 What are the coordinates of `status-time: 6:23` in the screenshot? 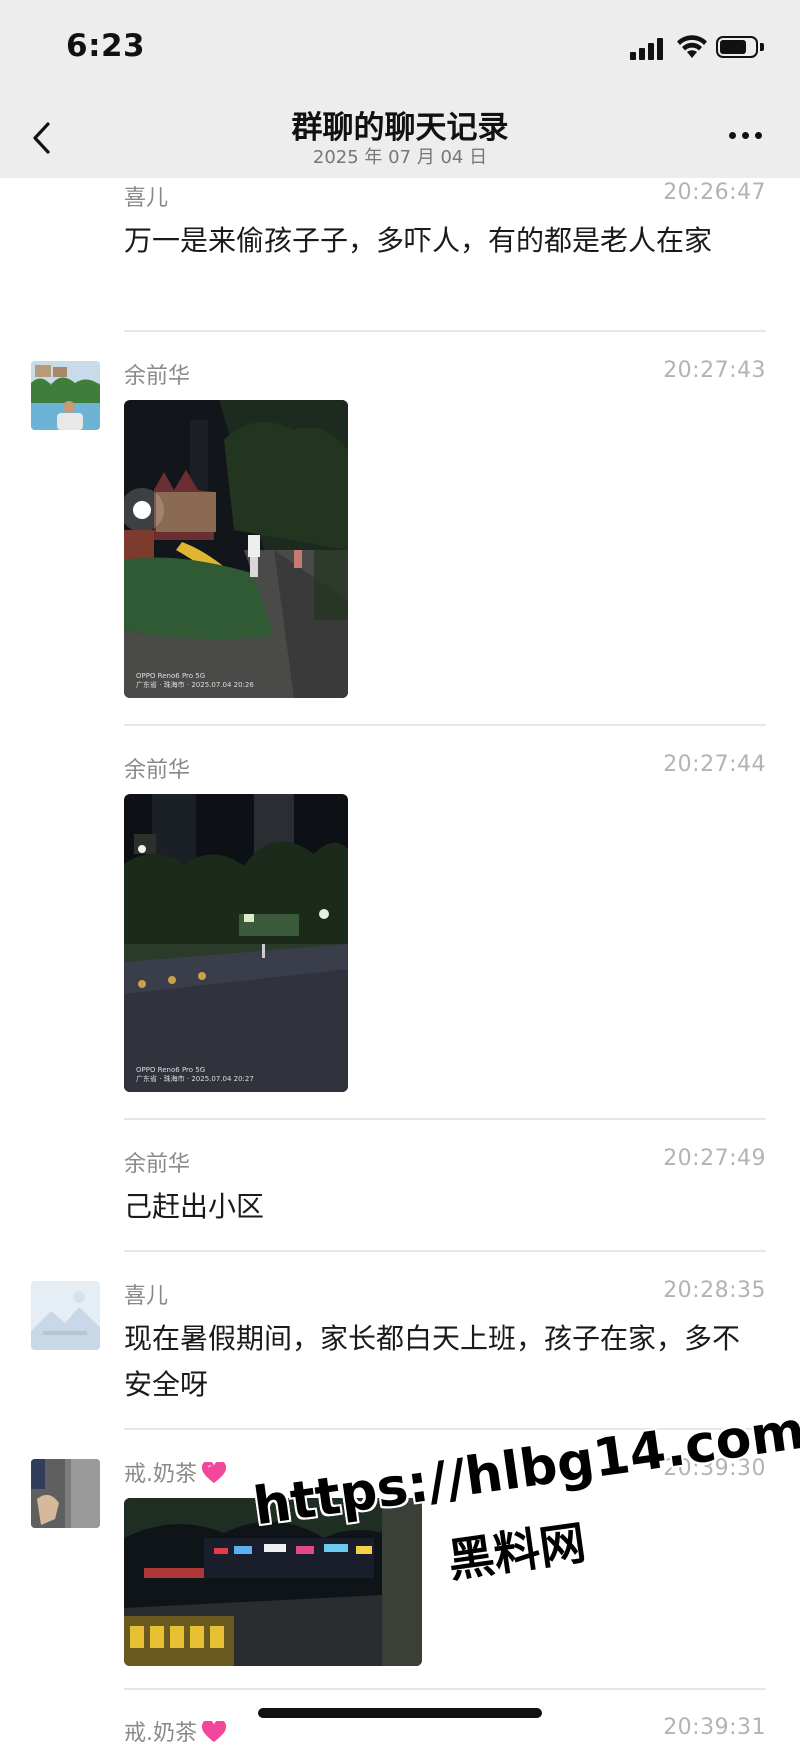 It's located at (106, 46).